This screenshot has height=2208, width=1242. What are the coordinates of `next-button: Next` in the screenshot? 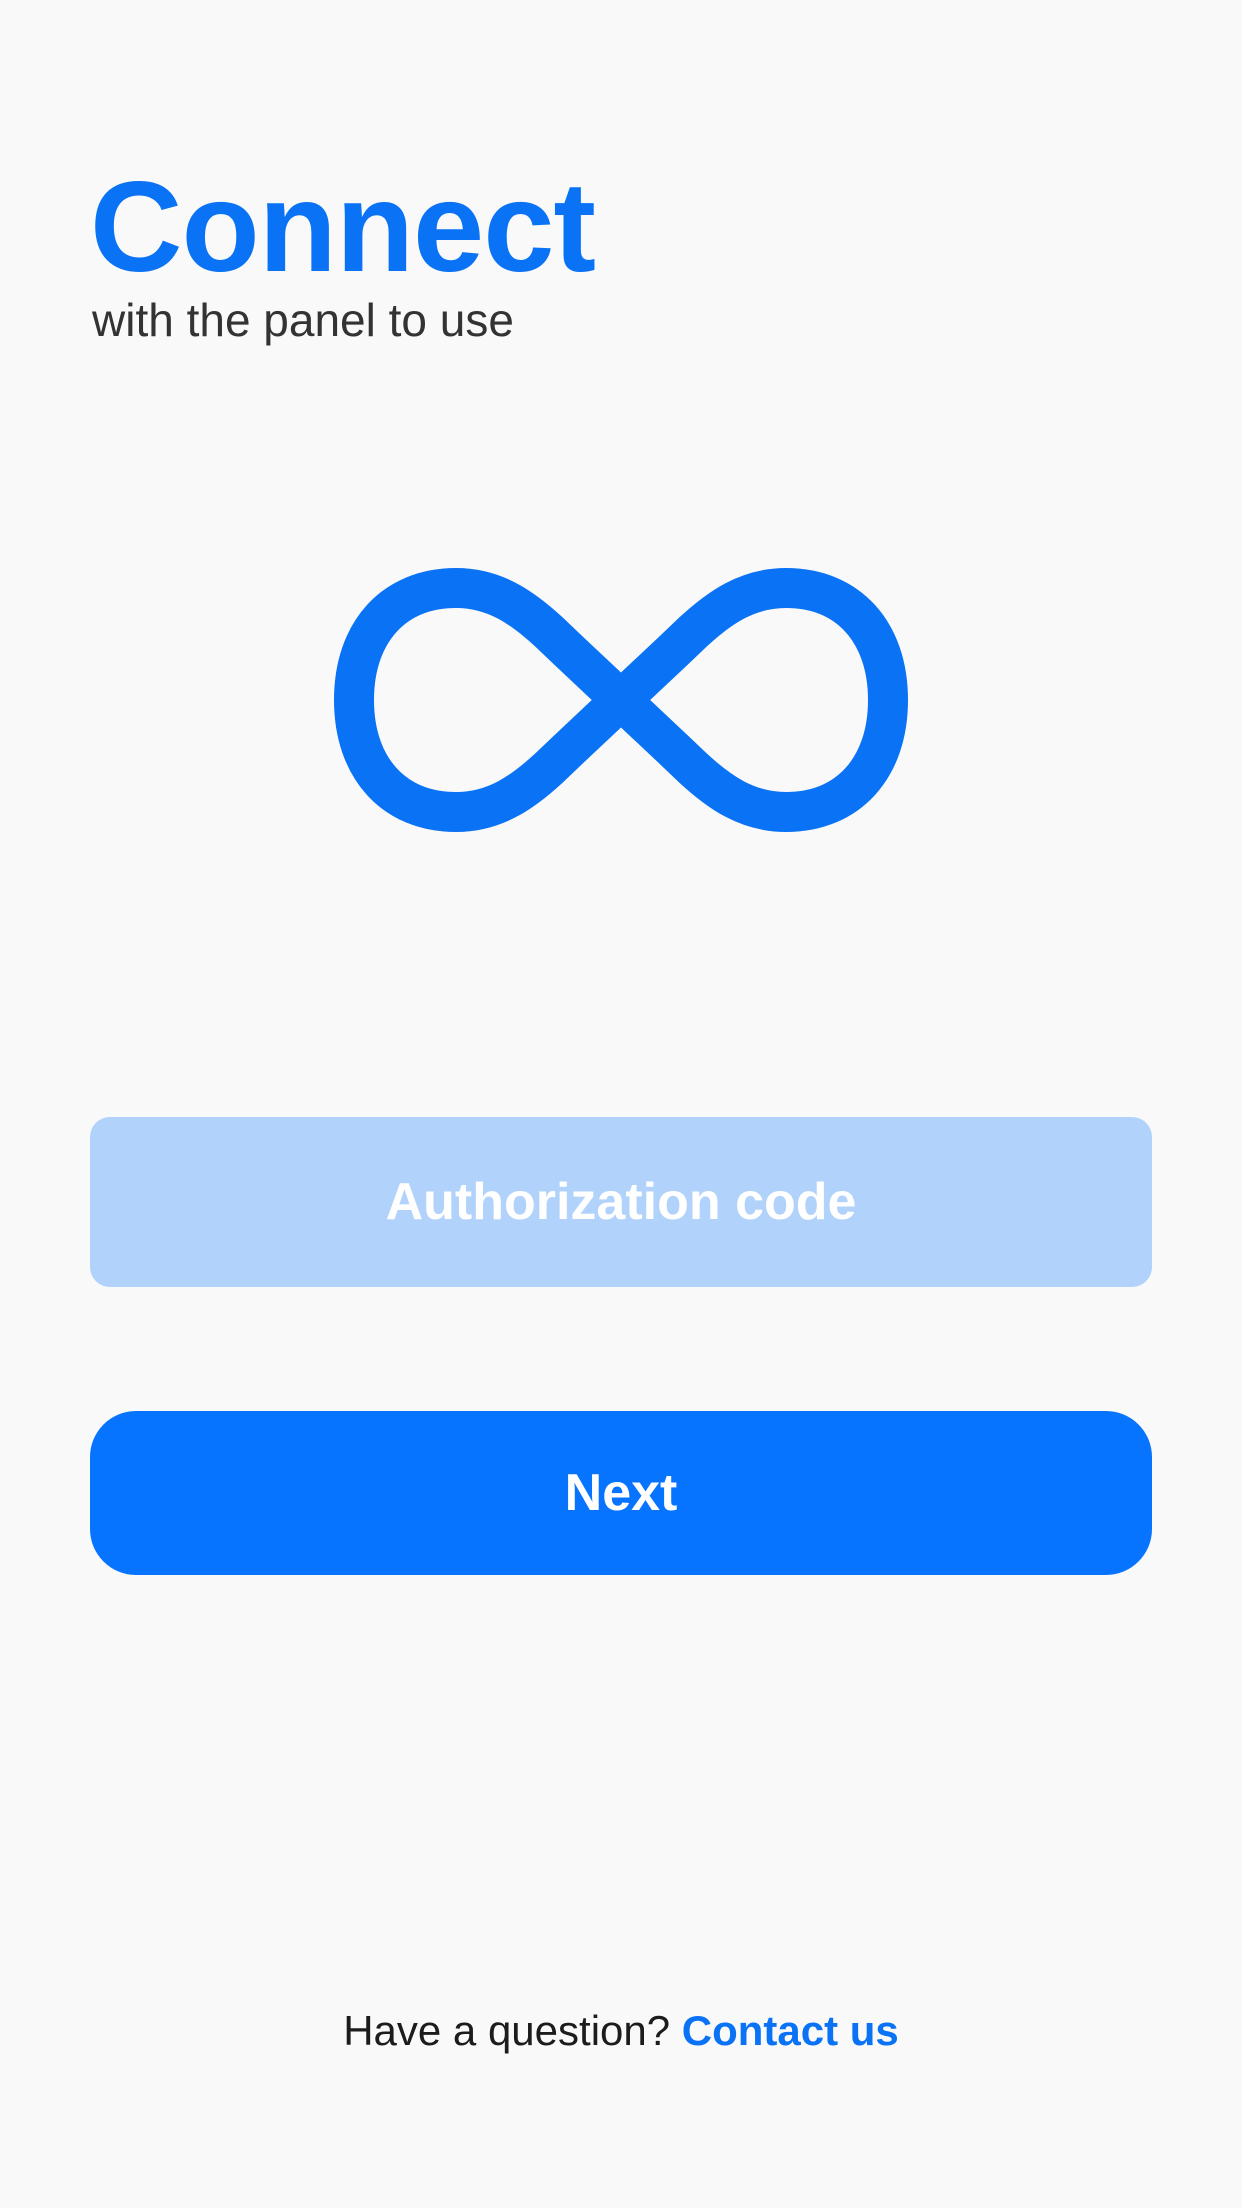 It's located at (621, 1493).